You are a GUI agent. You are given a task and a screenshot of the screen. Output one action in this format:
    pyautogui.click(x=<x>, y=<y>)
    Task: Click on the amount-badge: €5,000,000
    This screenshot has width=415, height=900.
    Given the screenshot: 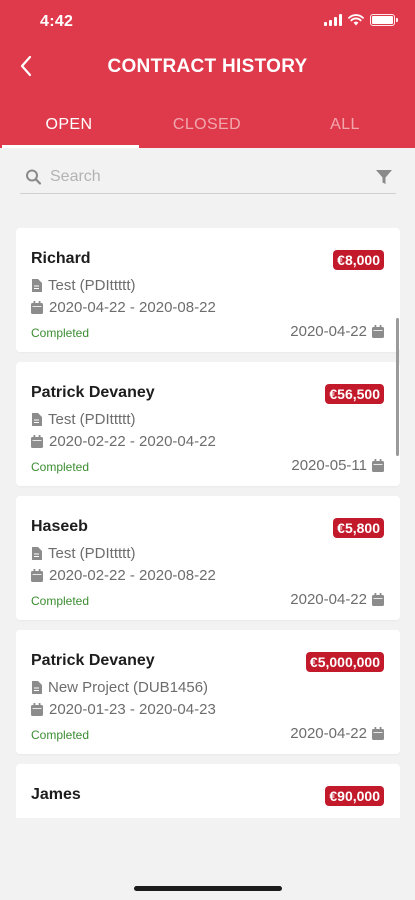 What is the action you would take?
    pyautogui.click(x=344, y=662)
    